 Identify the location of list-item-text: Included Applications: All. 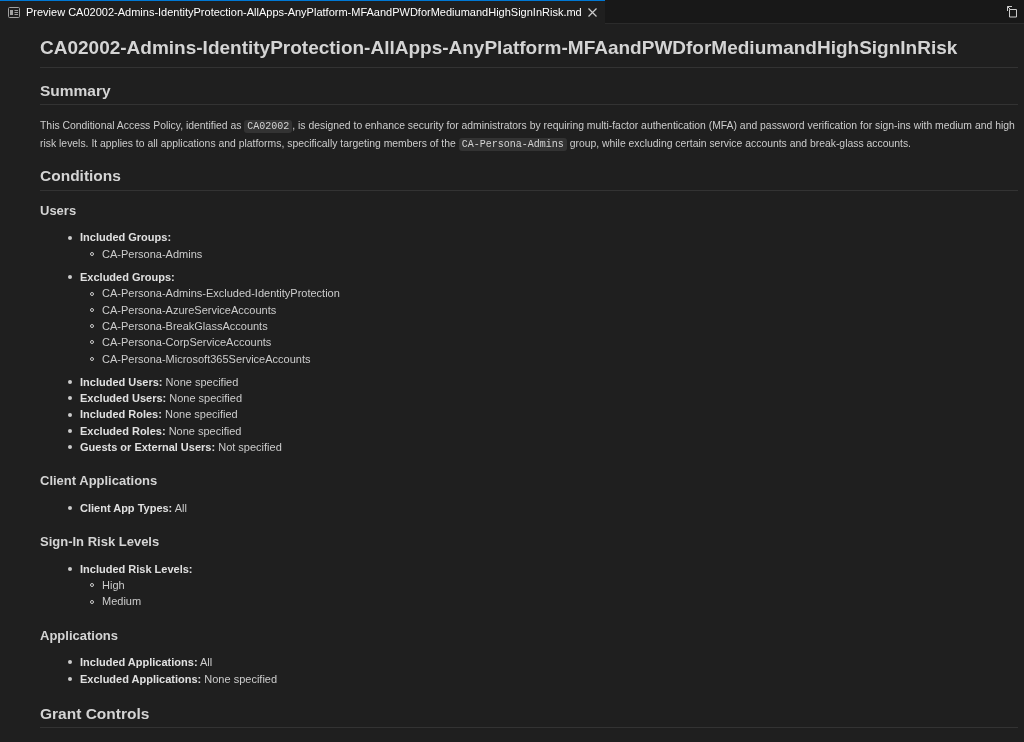
(146, 663).